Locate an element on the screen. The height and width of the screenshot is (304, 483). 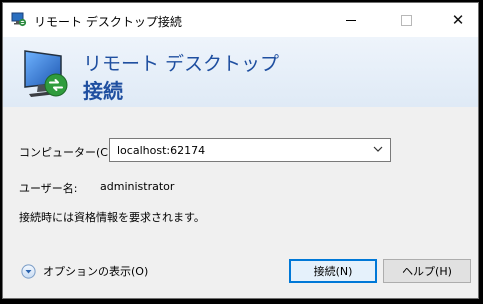
minimize-button is located at coordinates (351, 20).